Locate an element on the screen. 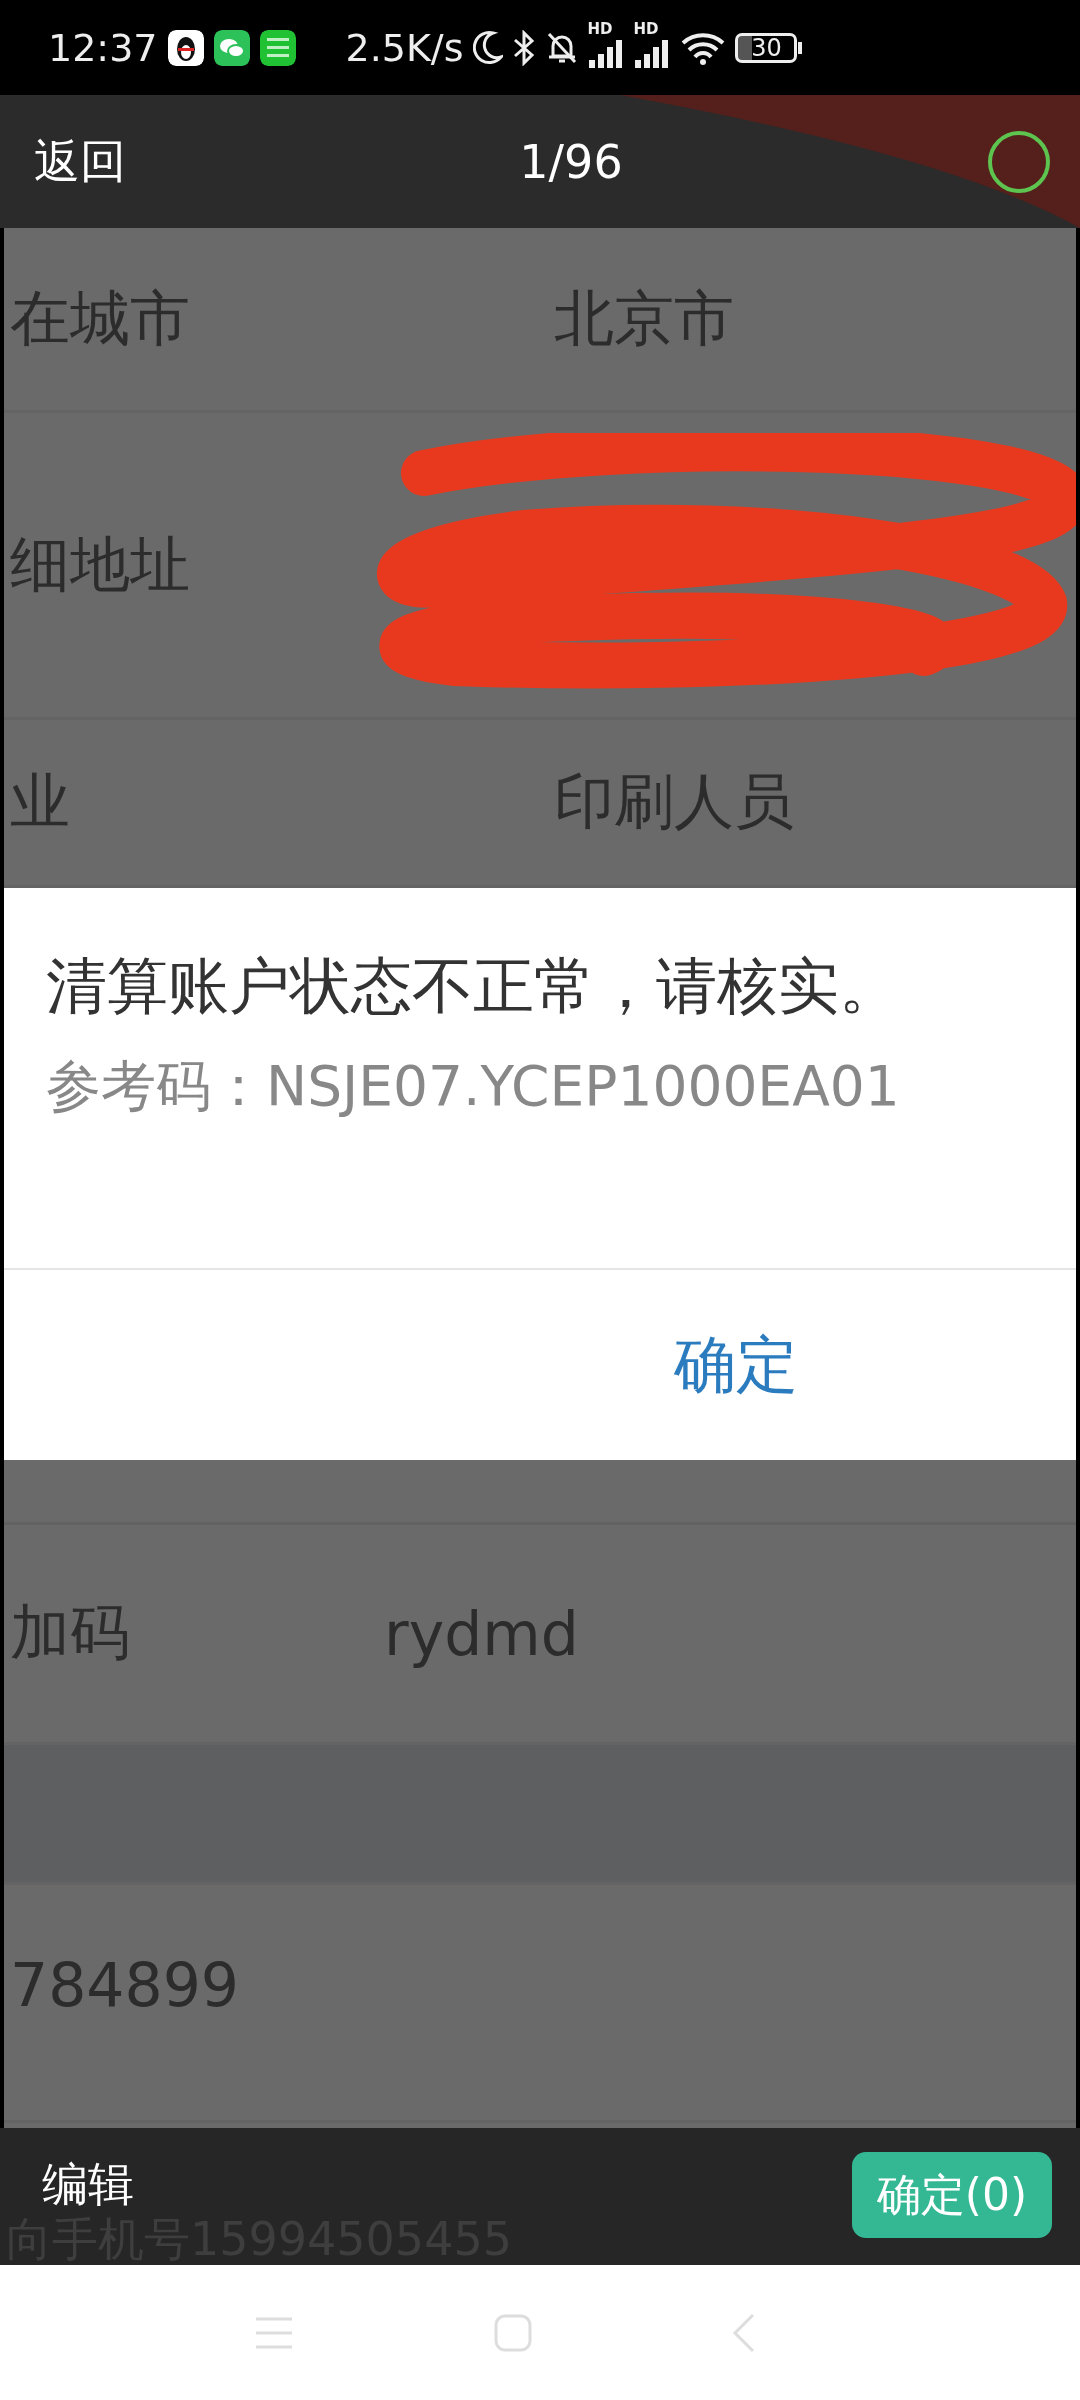 This screenshot has width=1080, height=2400. menu-icon is located at coordinates (274, 2332).